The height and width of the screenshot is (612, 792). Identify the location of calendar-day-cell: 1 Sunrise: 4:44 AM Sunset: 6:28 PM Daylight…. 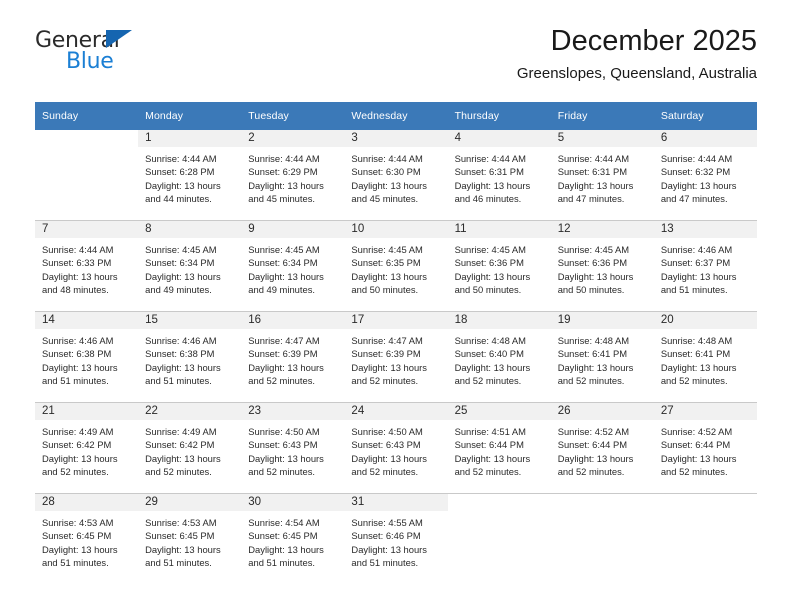
(190, 175).